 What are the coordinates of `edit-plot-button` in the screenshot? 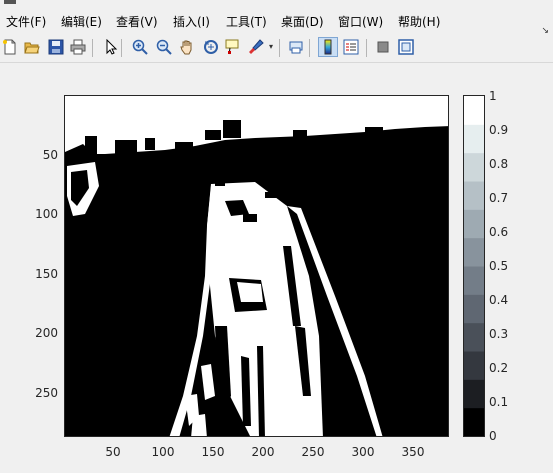 It's located at (111, 47).